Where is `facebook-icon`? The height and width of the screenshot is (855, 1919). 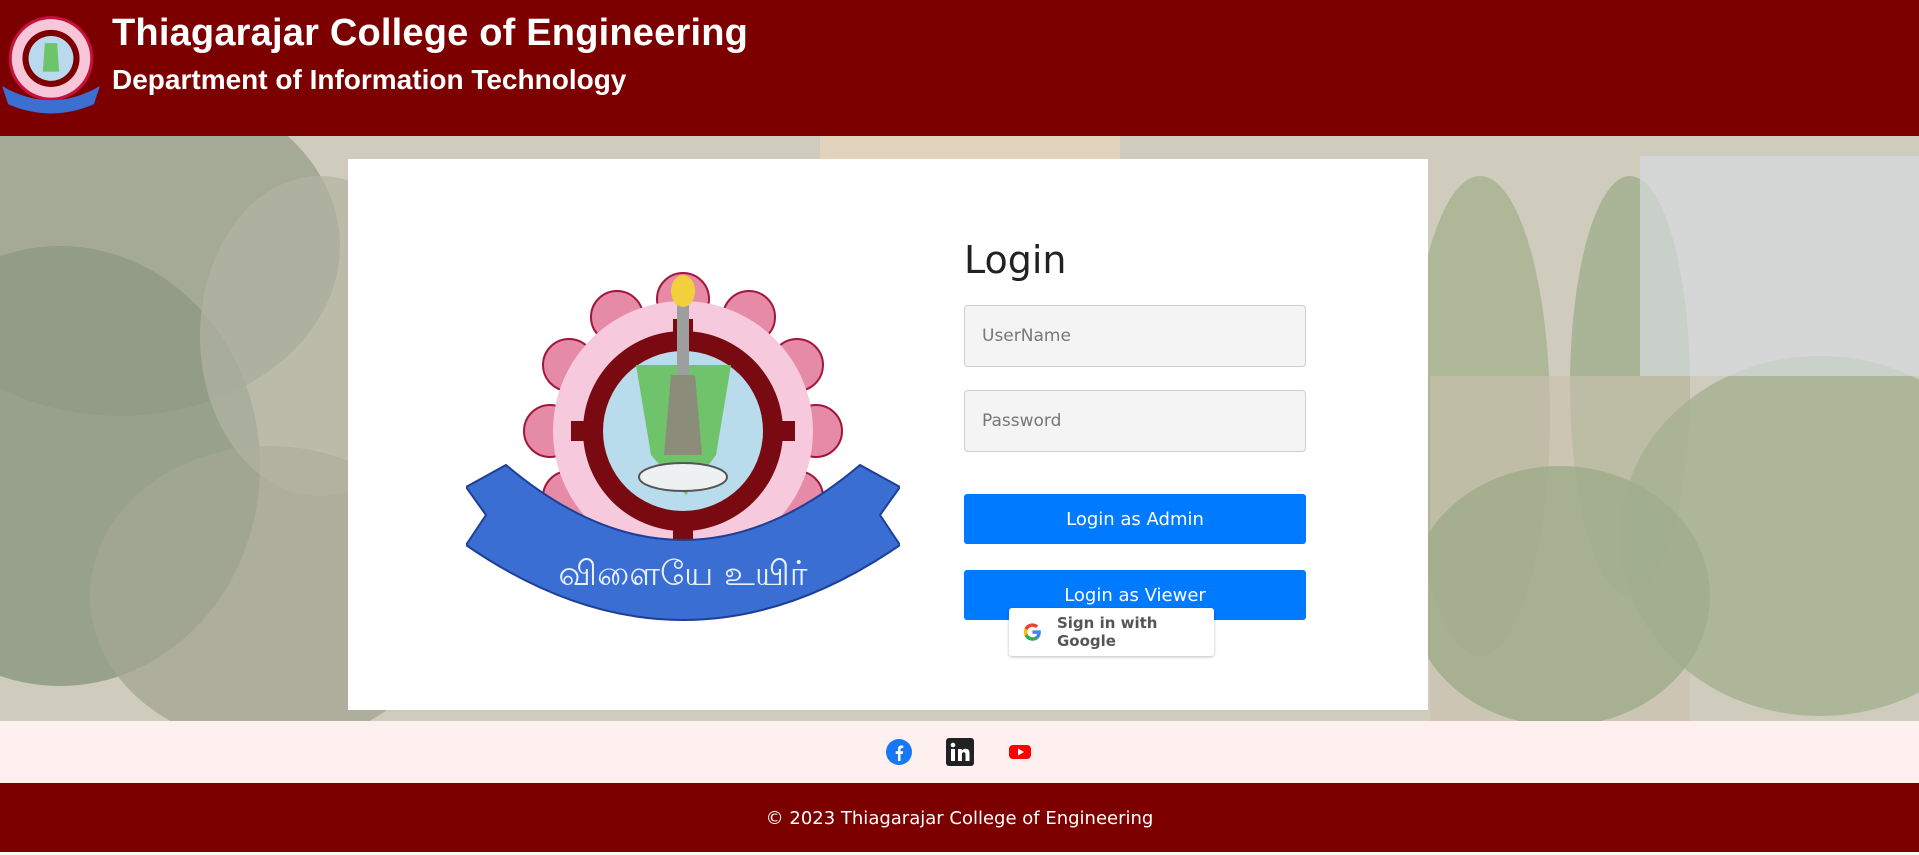 facebook-icon is located at coordinates (899, 752).